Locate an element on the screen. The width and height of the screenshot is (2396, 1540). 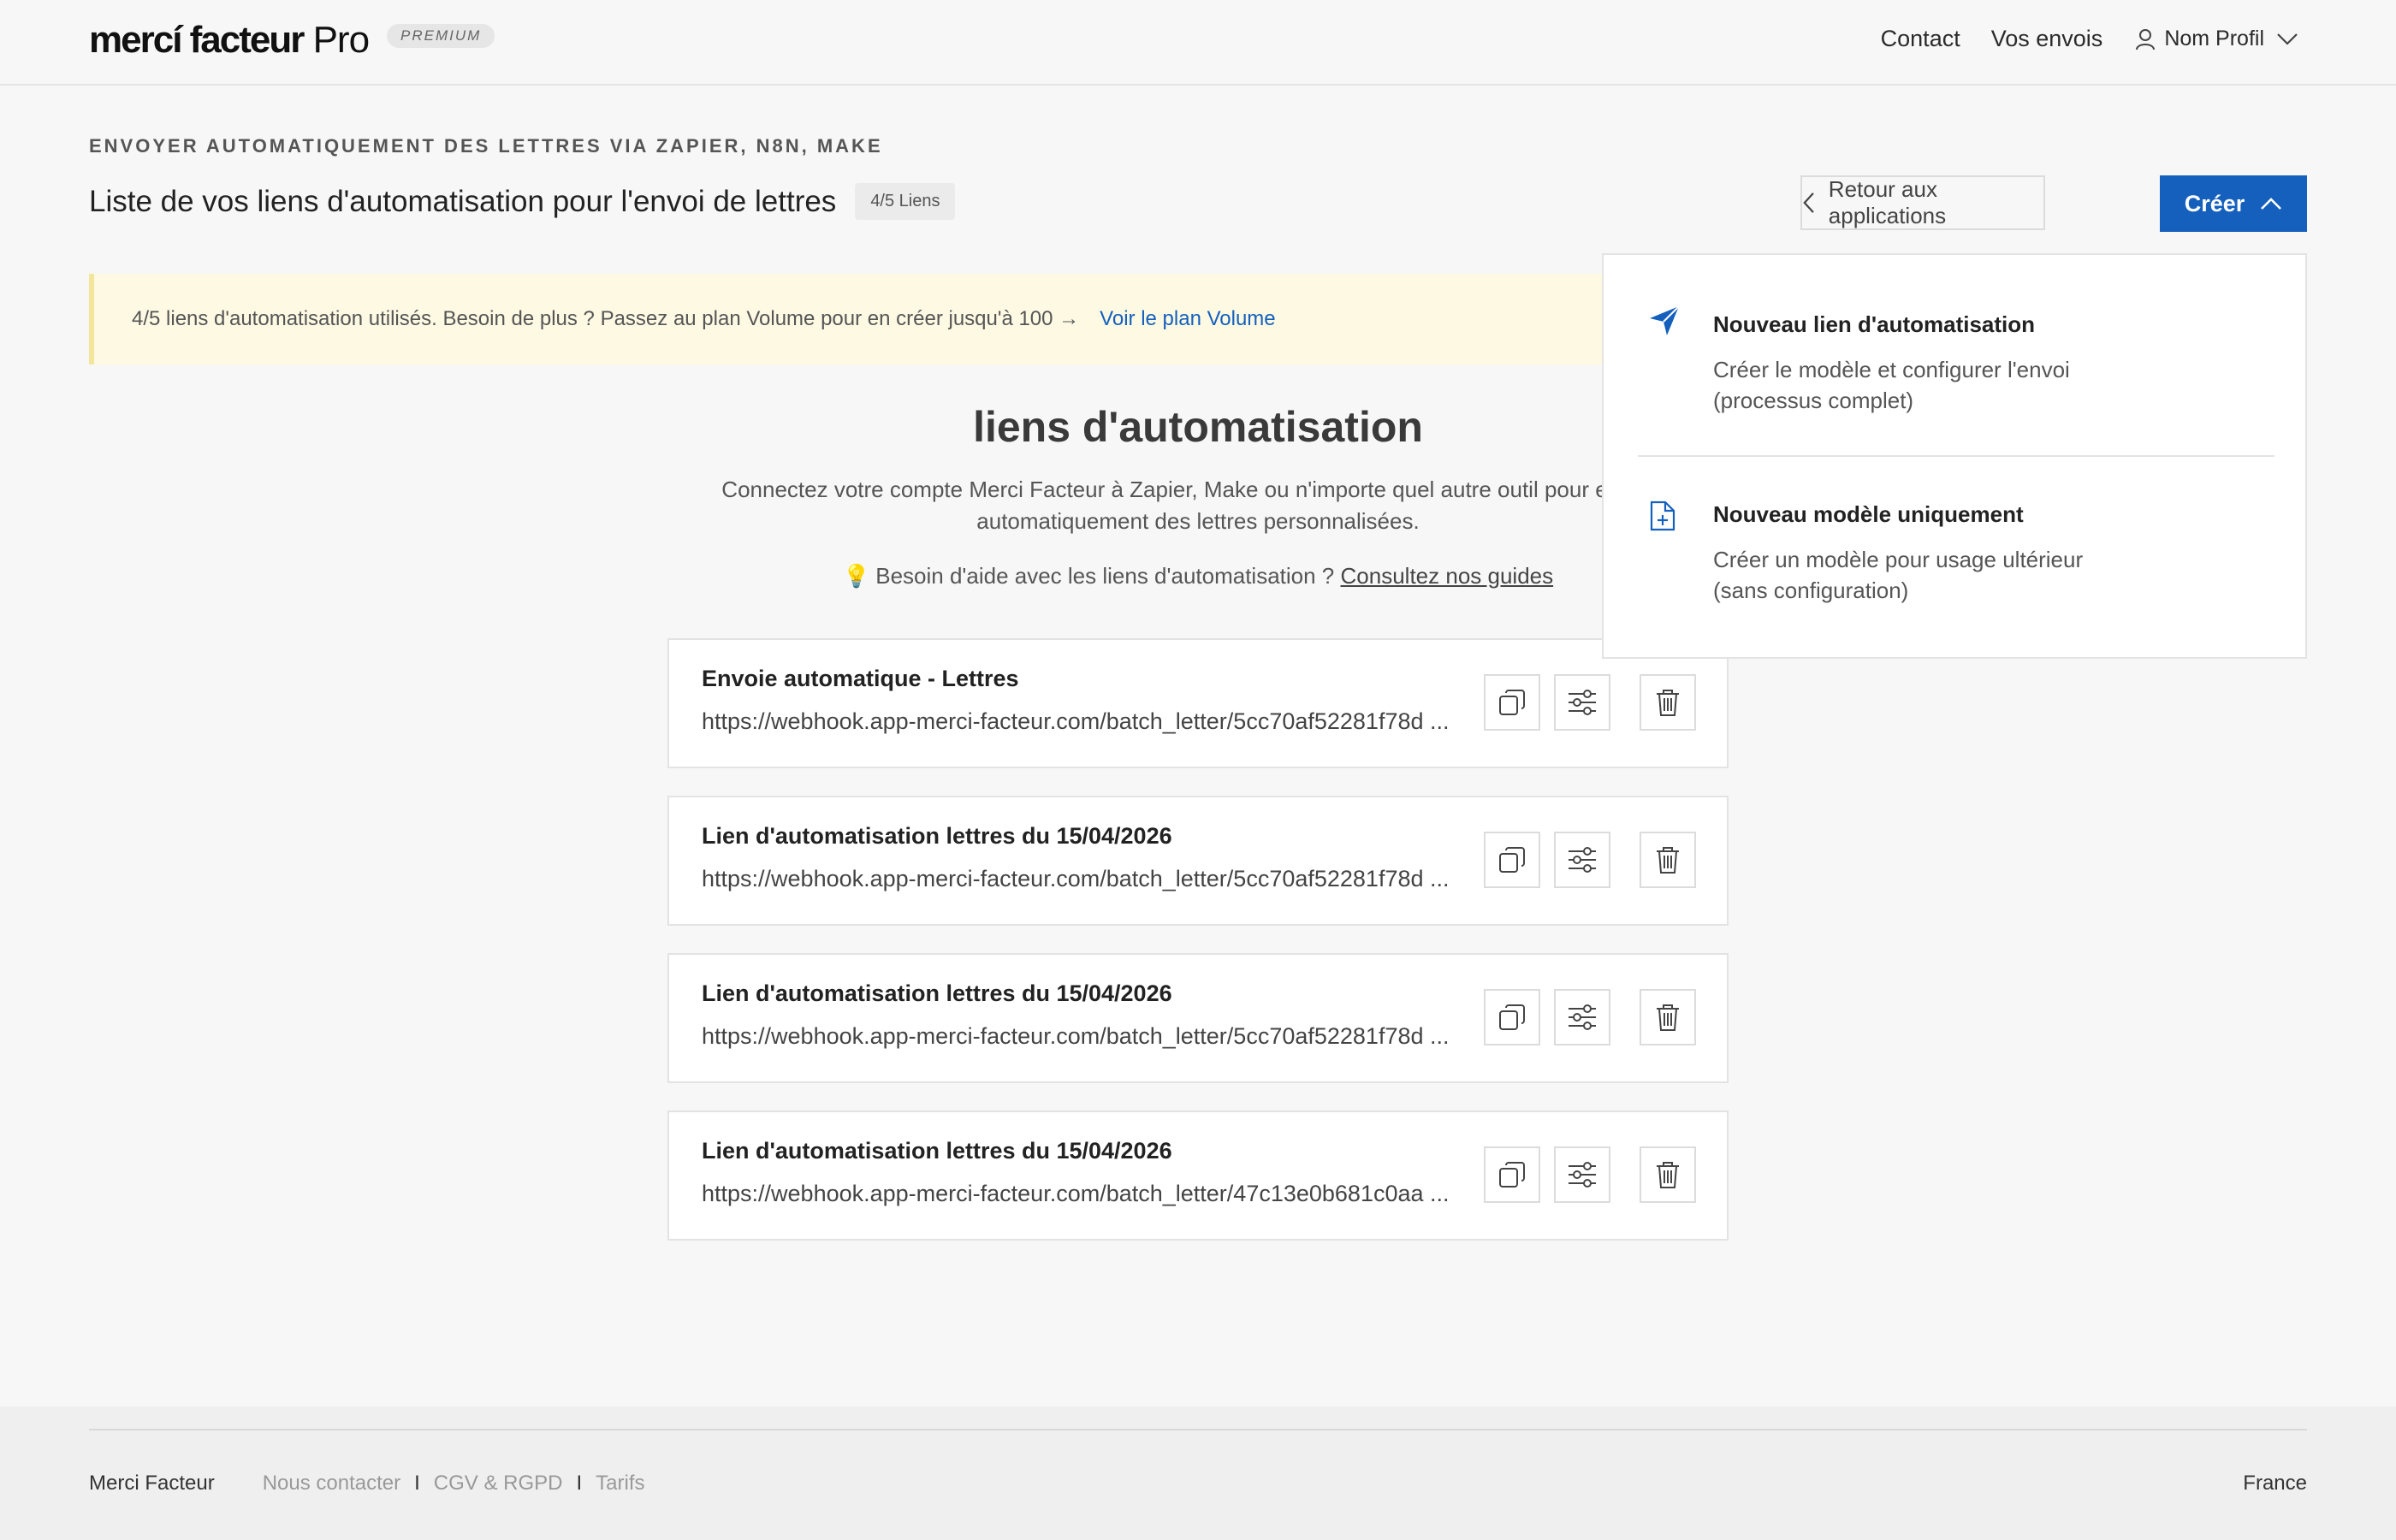
link-name: Envoie automatique - Lettres is located at coordinates (860, 678).